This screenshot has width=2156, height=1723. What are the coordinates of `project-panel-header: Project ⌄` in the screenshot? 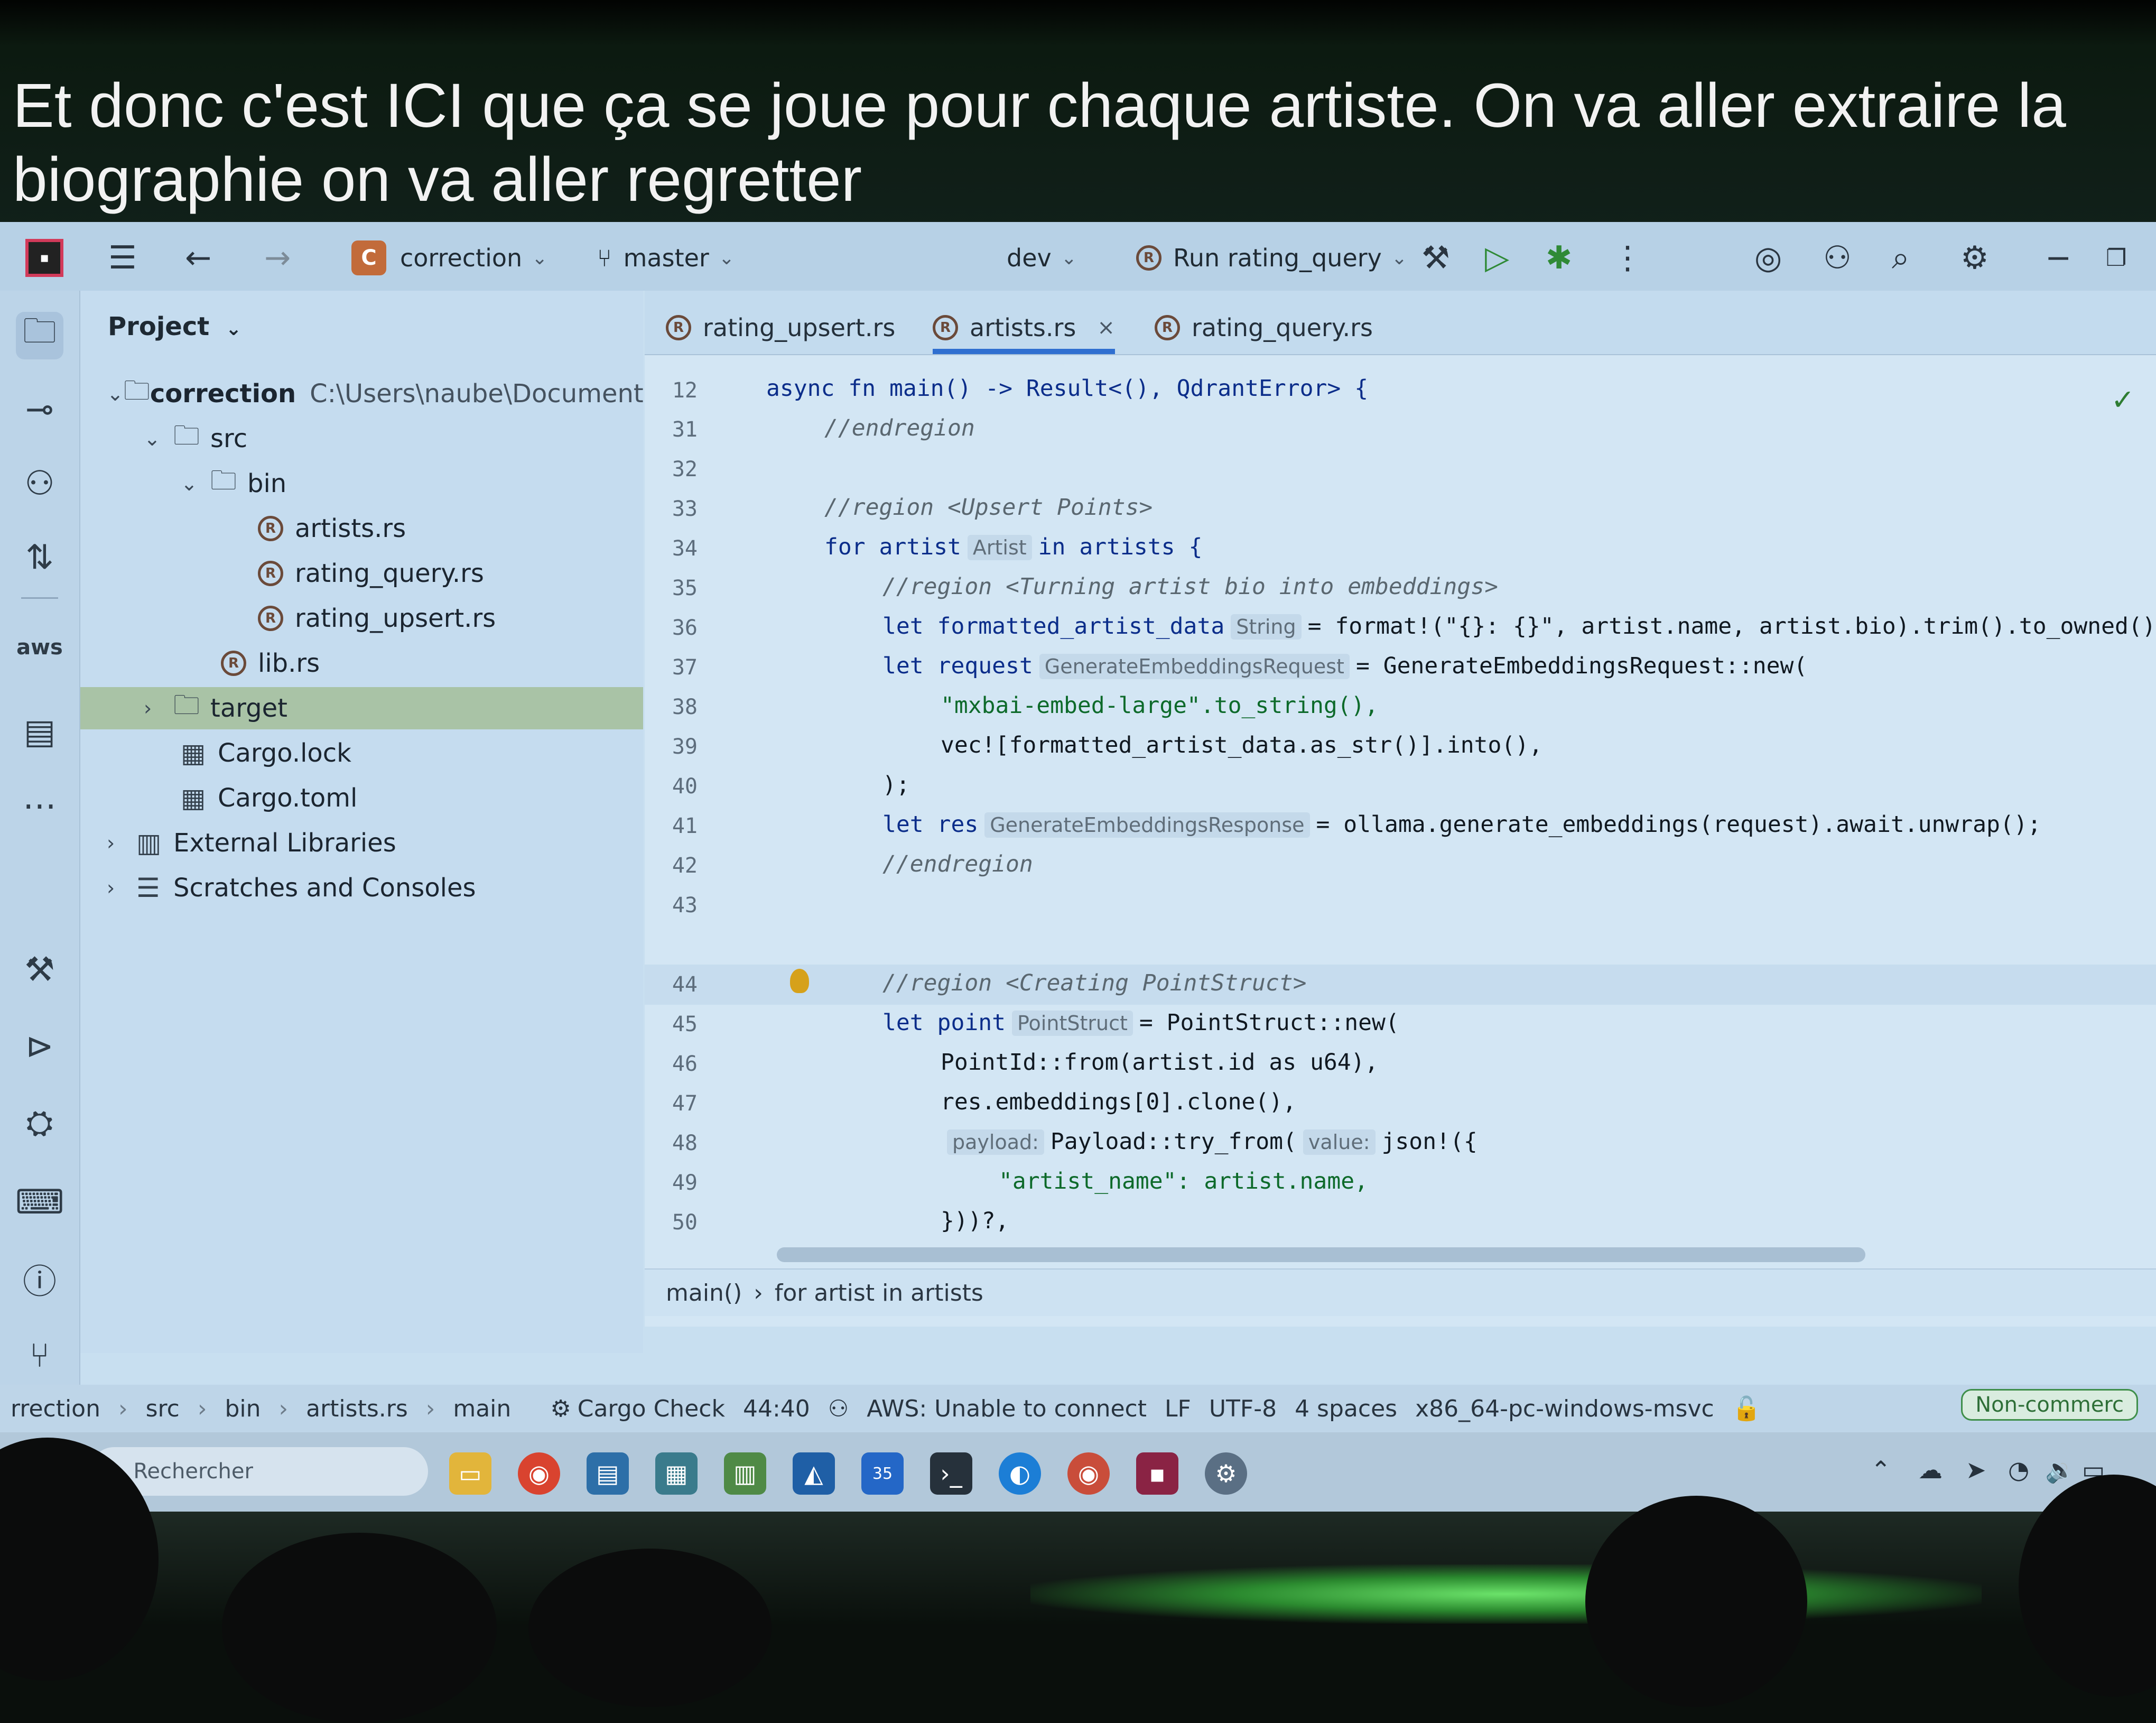 It's located at (174, 326).